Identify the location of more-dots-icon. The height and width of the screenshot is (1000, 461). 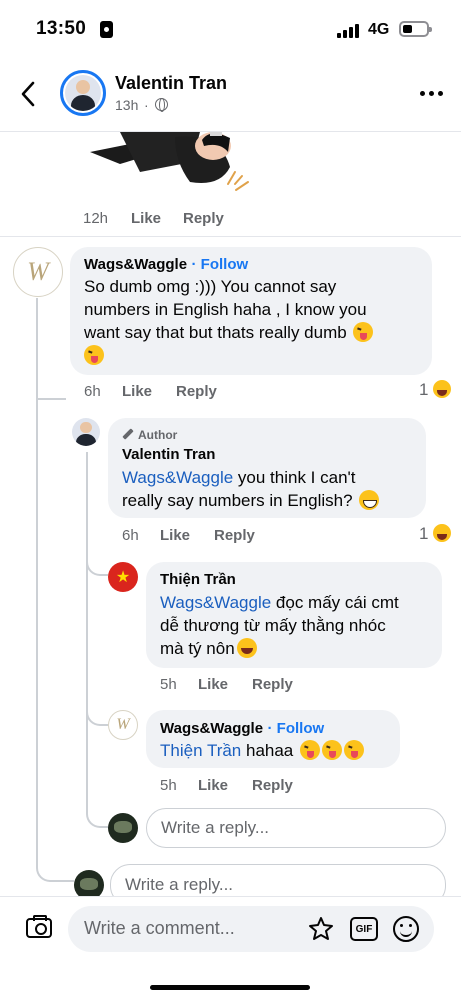
(432, 94).